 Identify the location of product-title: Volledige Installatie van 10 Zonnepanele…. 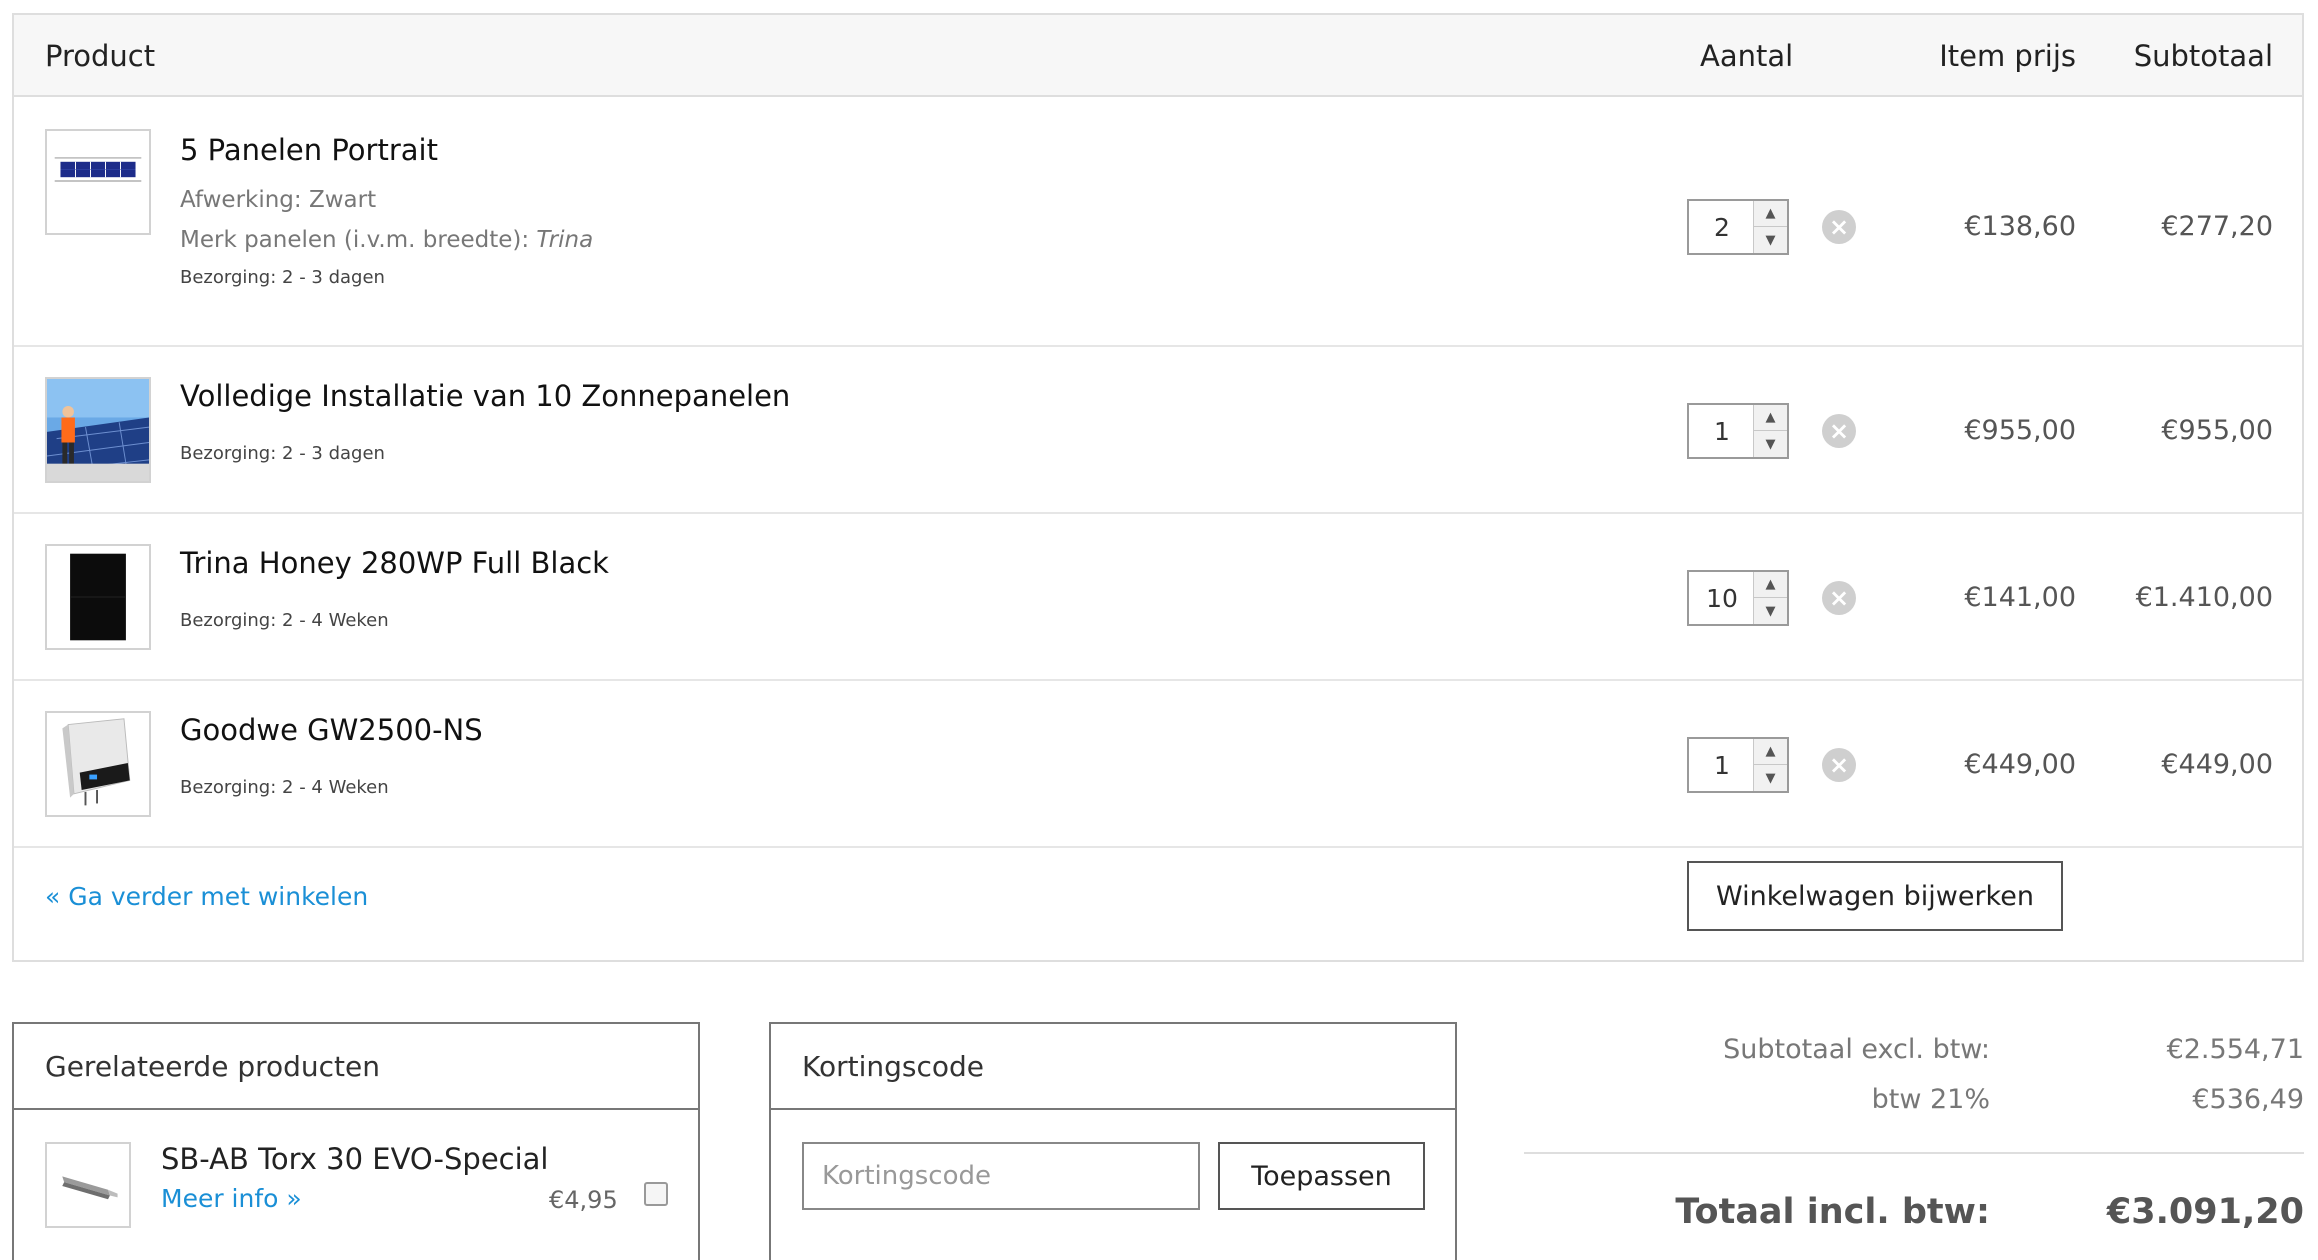
(485, 396).